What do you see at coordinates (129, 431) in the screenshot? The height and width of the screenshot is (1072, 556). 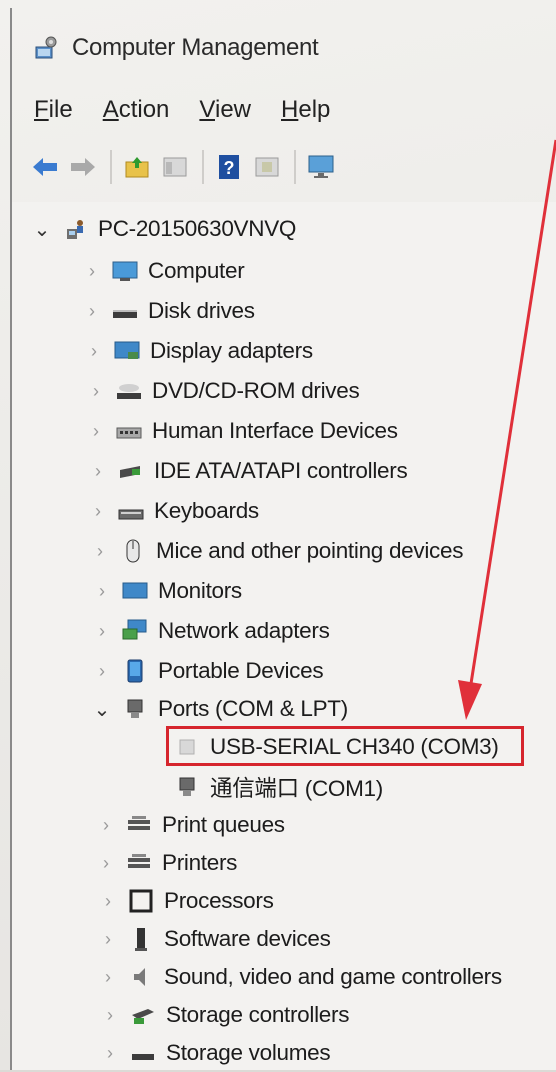 I see `hid-icon` at bounding box center [129, 431].